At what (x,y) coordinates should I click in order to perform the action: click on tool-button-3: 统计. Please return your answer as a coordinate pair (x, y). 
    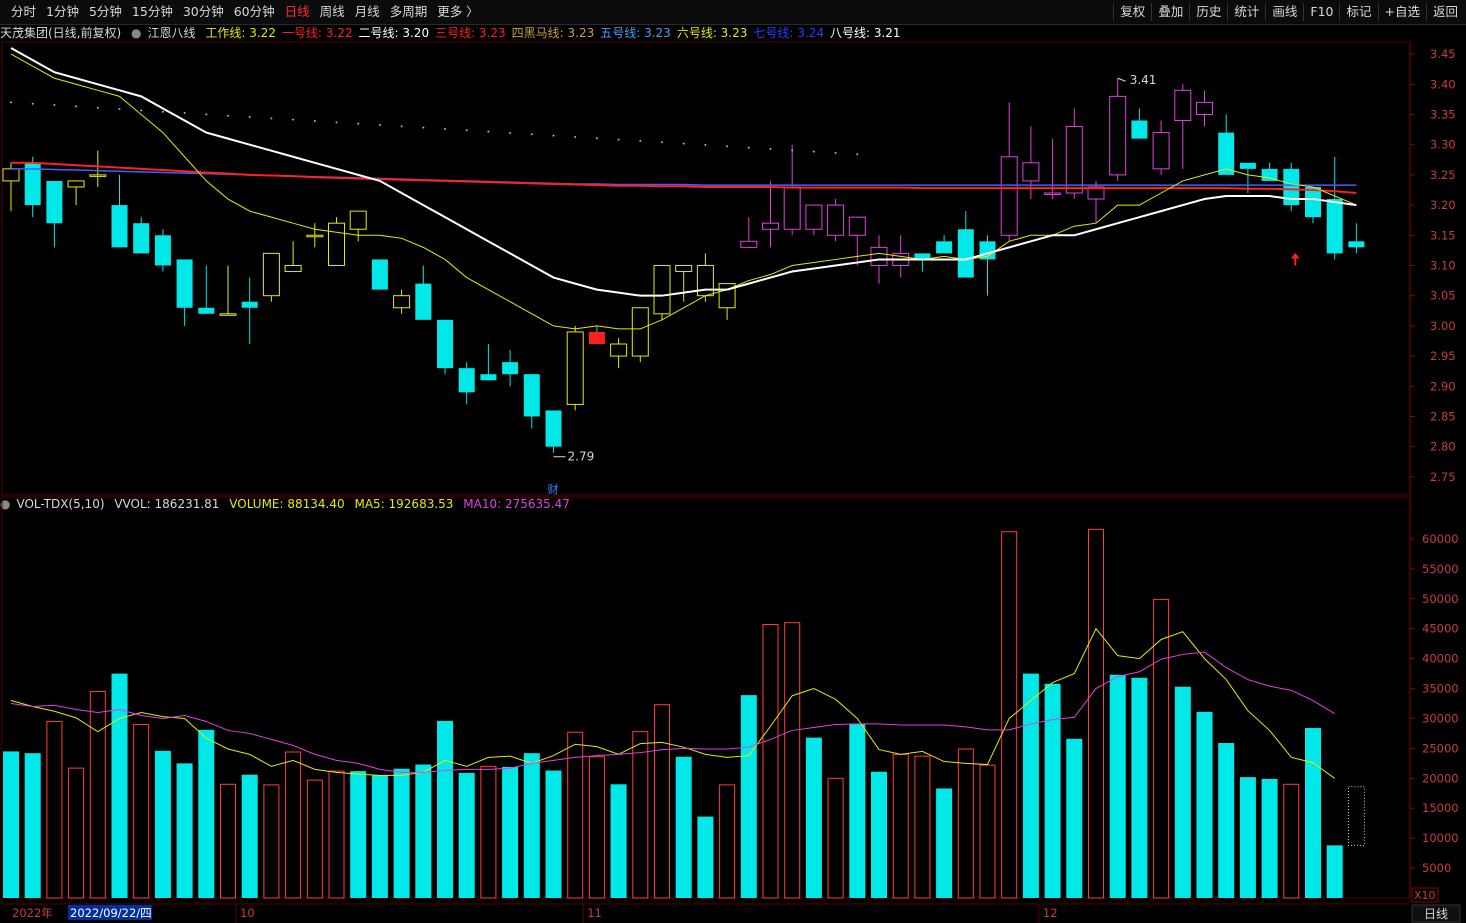
    Looking at the image, I should click on (1246, 12).